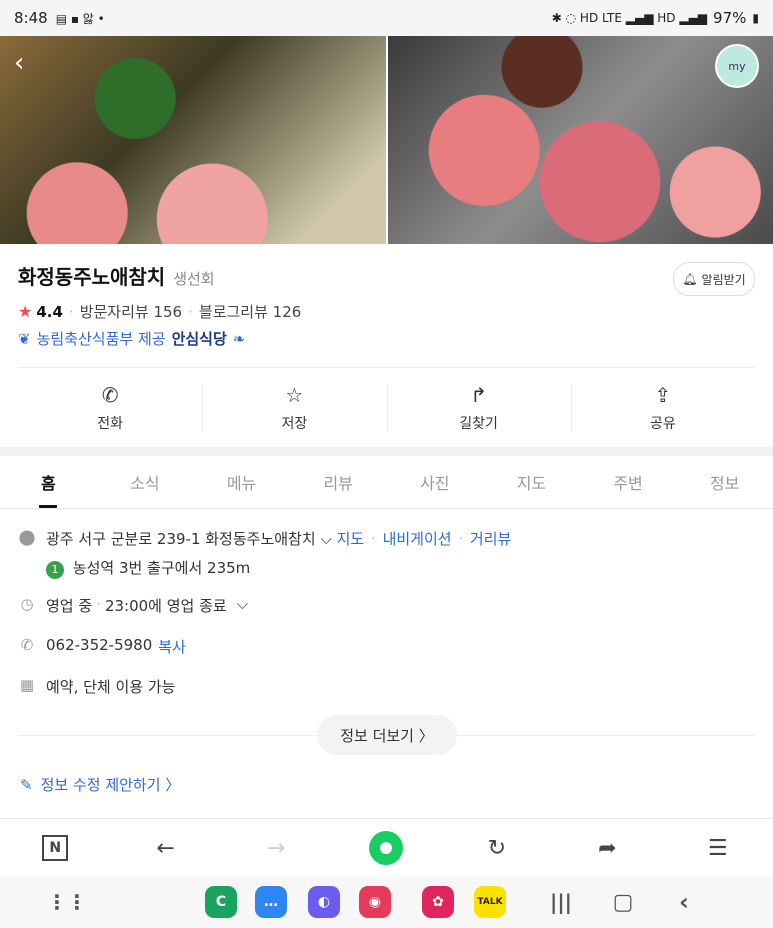 The width and height of the screenshot is (773, 928). I want to click on browser-toolbar: N ← → ↻ ➦ ☰, so click(386, 847).